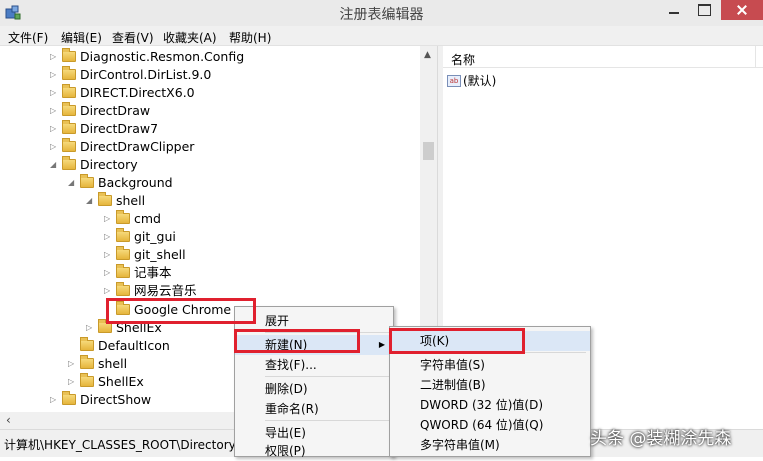 Image resolution: width=763 pixels, height=461 pixels. Describe the element at coordinates (147, 57) in the screenshot. I see `tree-item: ▷ Diagnostic.Resmon.Config` at that location.